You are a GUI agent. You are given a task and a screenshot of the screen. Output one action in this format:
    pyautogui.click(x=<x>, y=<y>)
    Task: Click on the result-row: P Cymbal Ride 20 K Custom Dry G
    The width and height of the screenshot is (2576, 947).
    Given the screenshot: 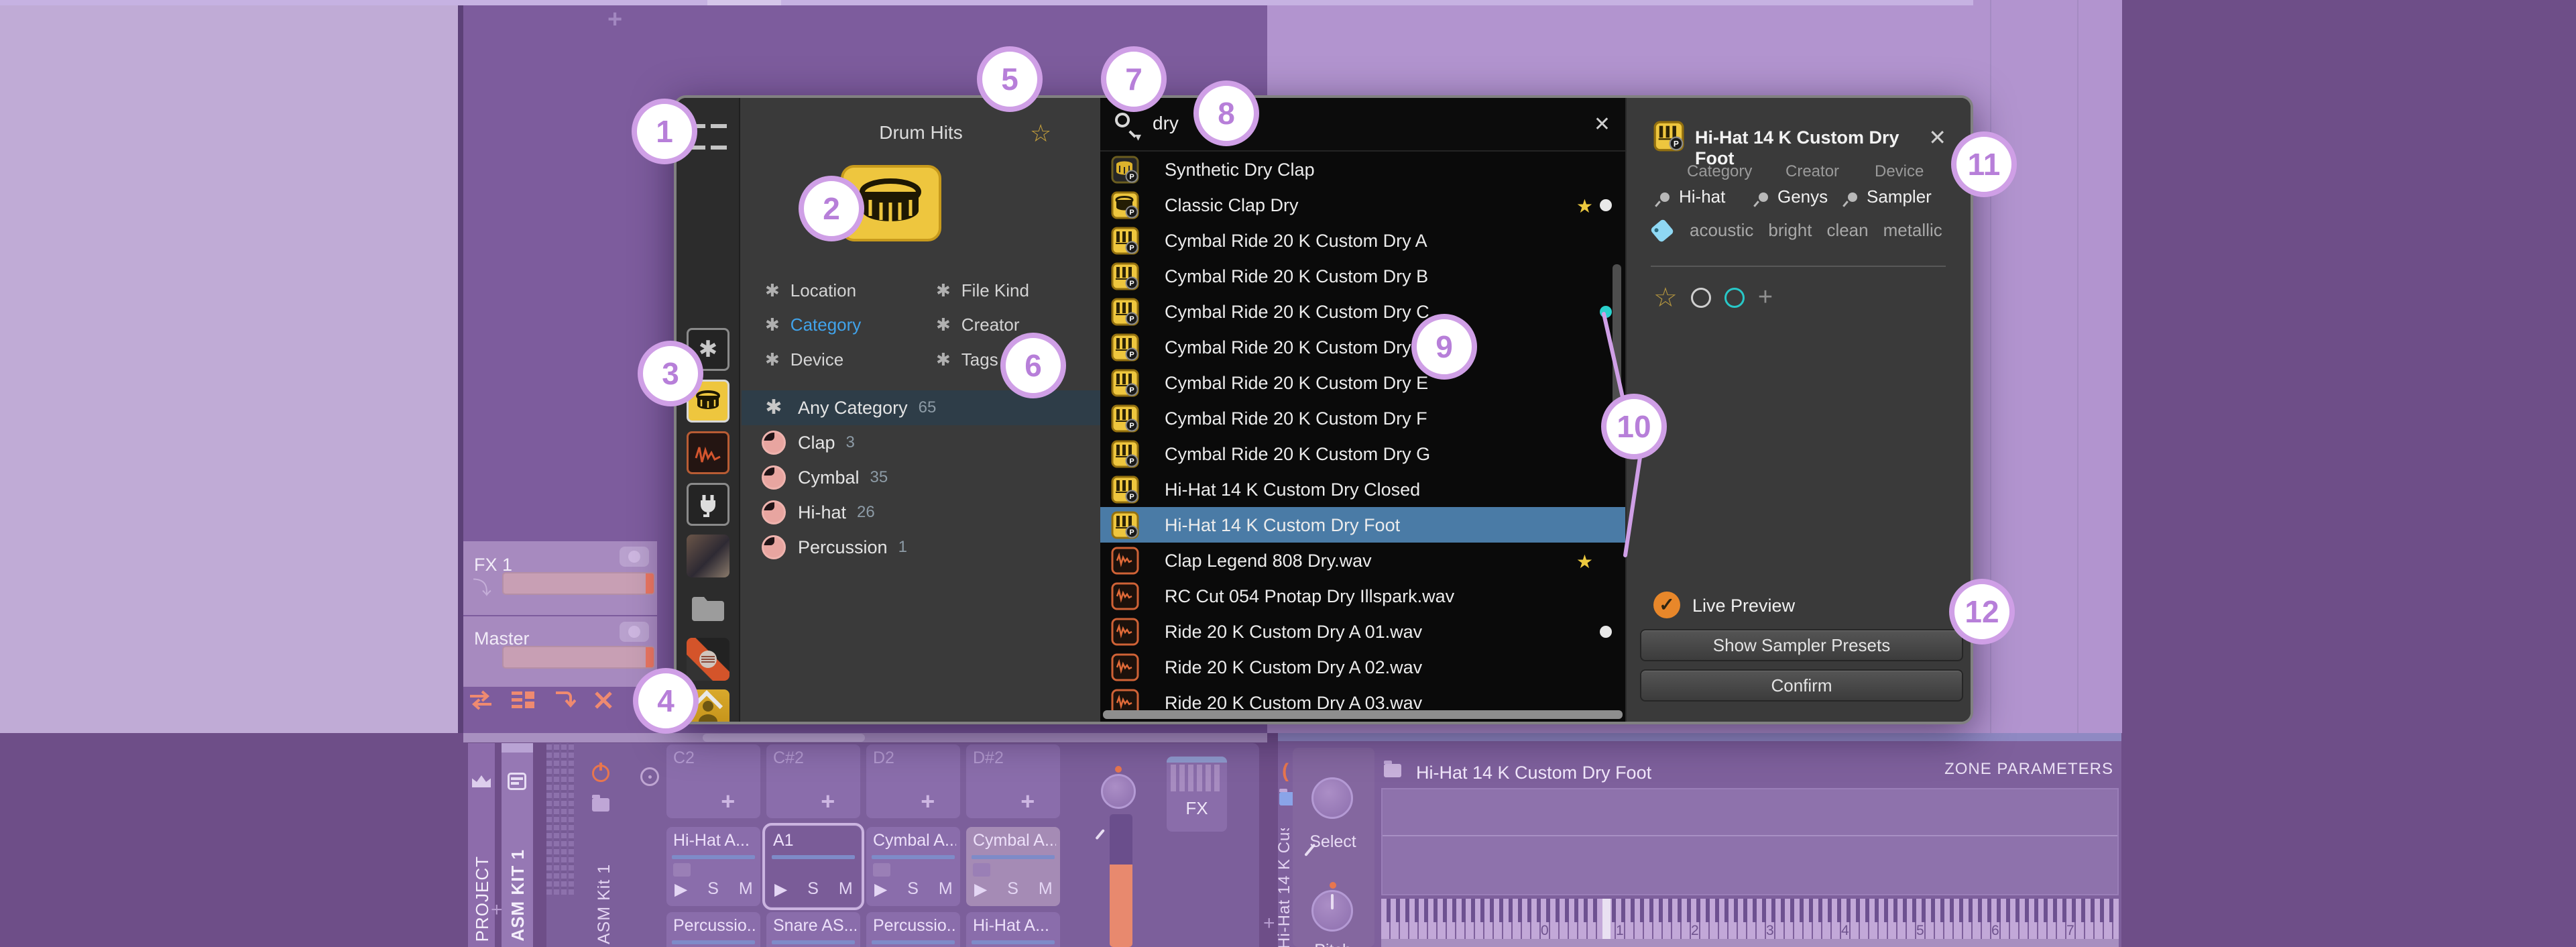 What is the action you would take?
    pyautogui.click(x=1362, y=454)
    